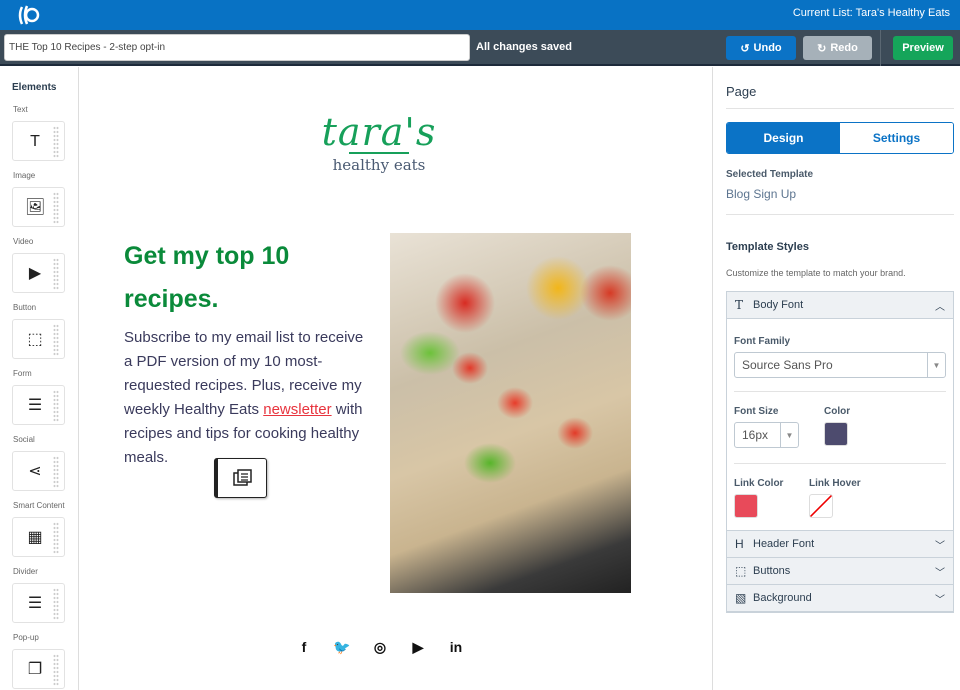 The image size is (960, 690). What do you see at coordinates (759, 483) in the screenshot?
I see `link-color-label: Link Color` at bounding box center [759, 483].